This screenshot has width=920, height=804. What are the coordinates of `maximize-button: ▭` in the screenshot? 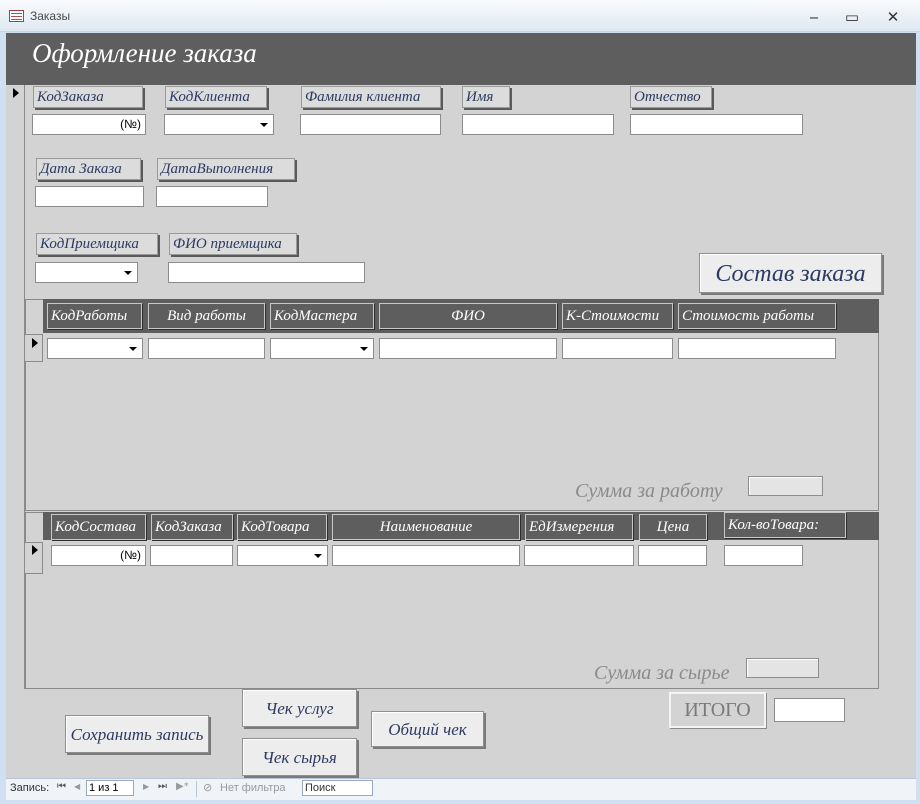 It's located at (852, 17).